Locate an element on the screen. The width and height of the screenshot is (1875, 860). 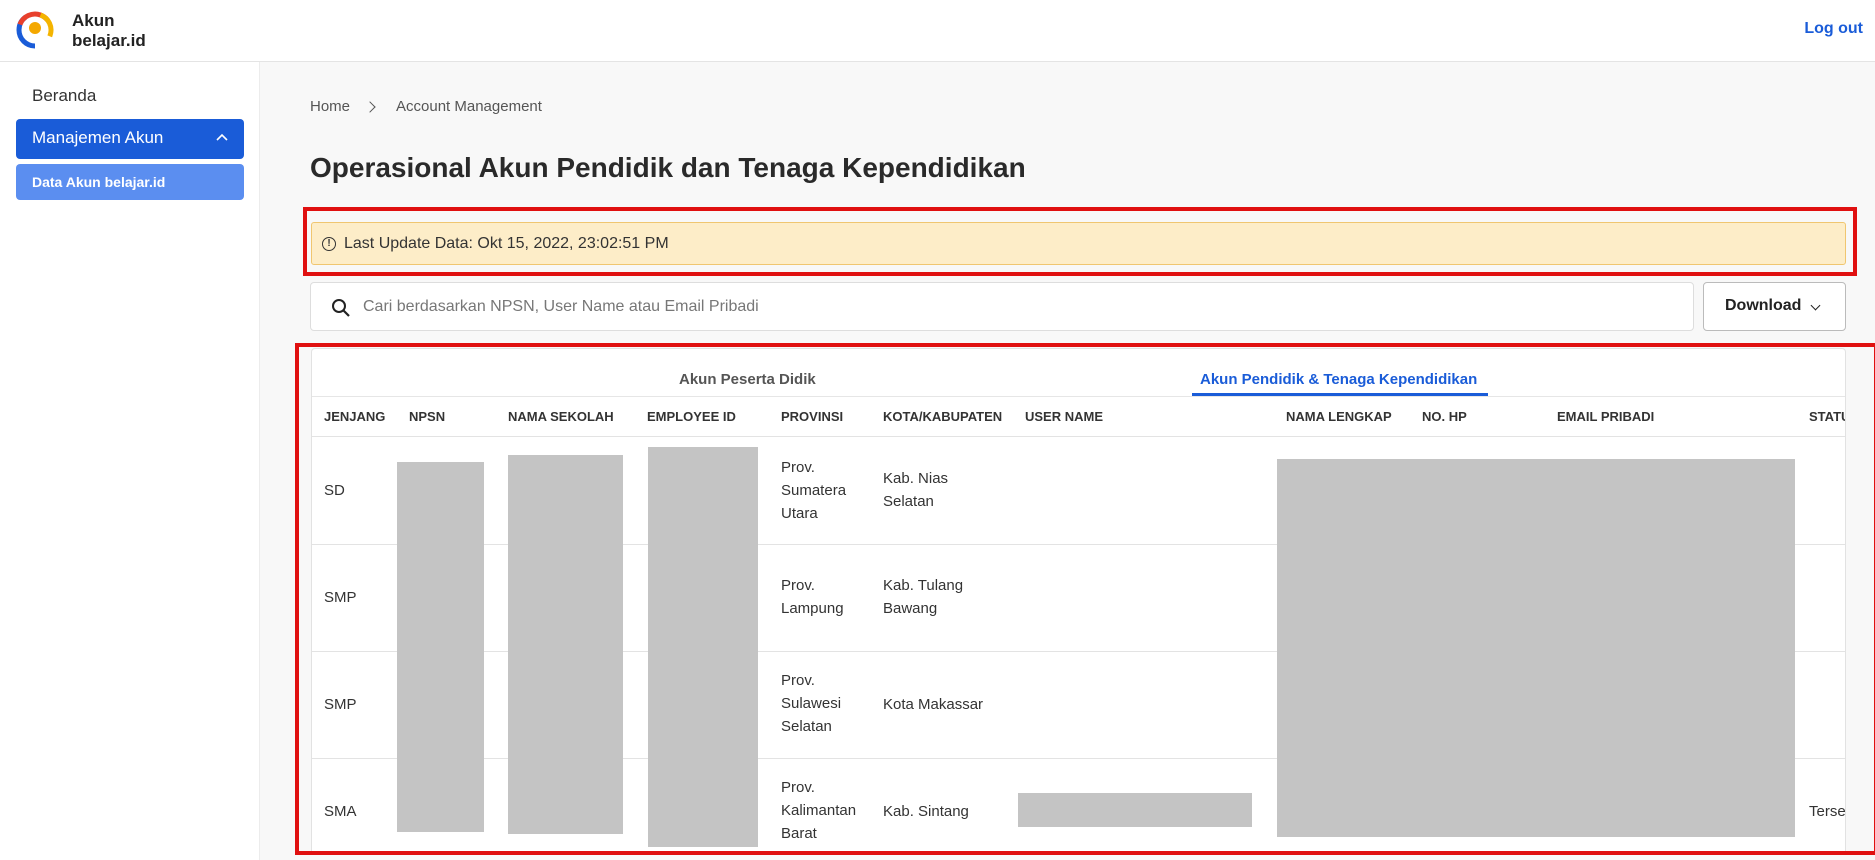
breadcrumb-home: Home is located at coordinates (330, 106).